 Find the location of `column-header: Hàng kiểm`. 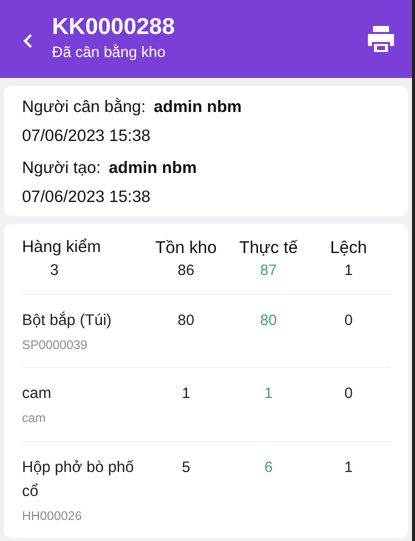

column-header: Hàng kiểm is located at coordinates (62, 247).